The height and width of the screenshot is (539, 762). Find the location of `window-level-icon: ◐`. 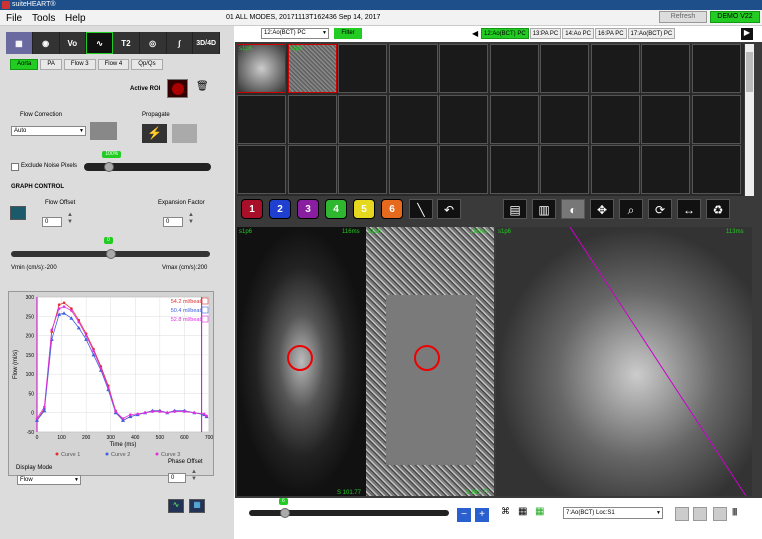

window-level-icon: ◐ is located at coordinates (573, 209).